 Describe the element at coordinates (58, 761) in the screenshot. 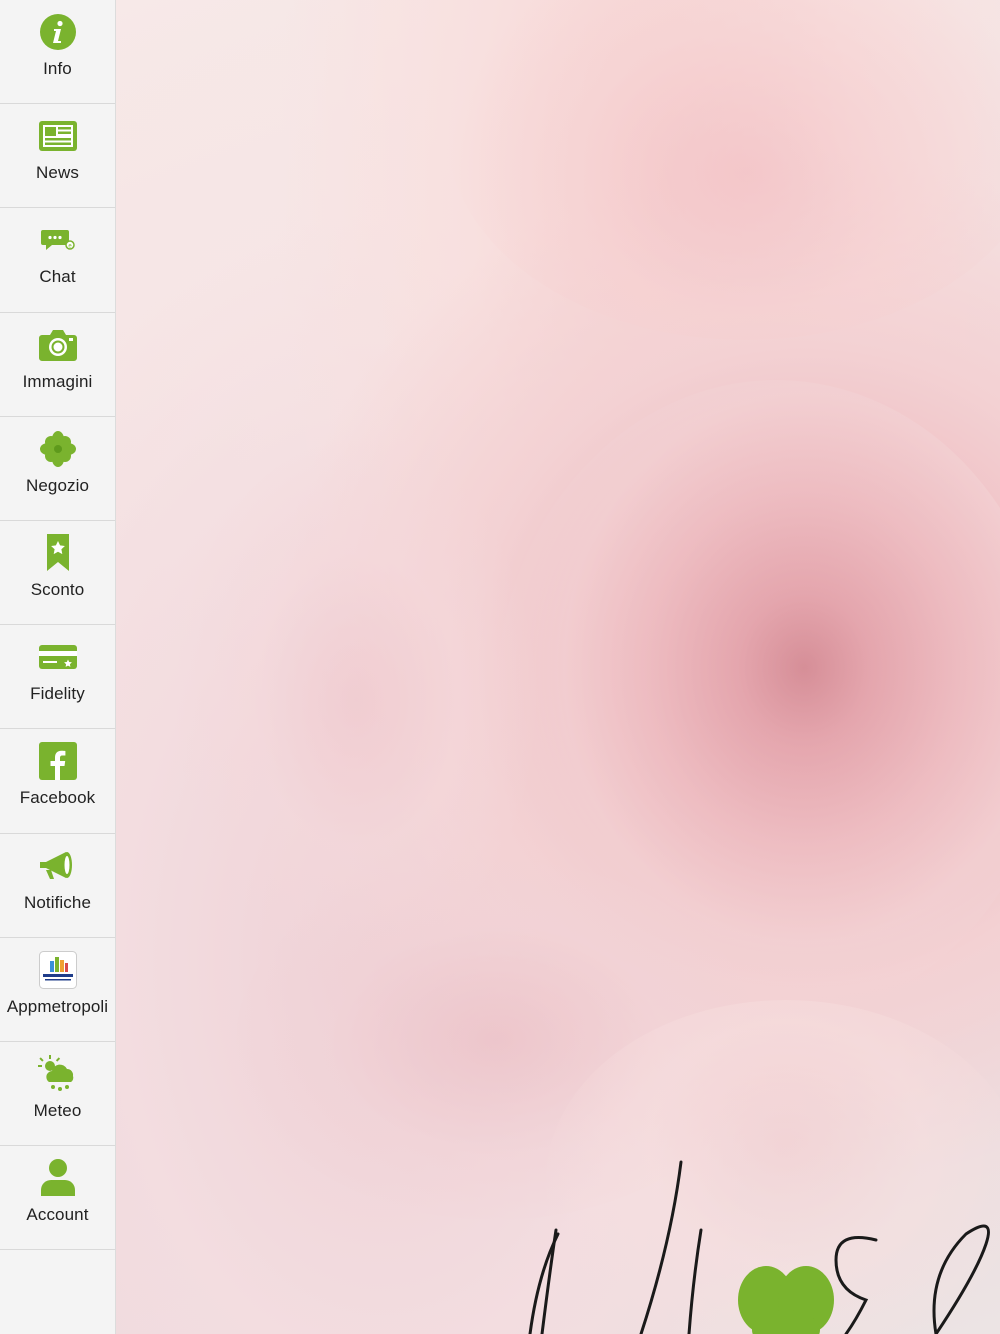

I see `facebook-icon` at that location.